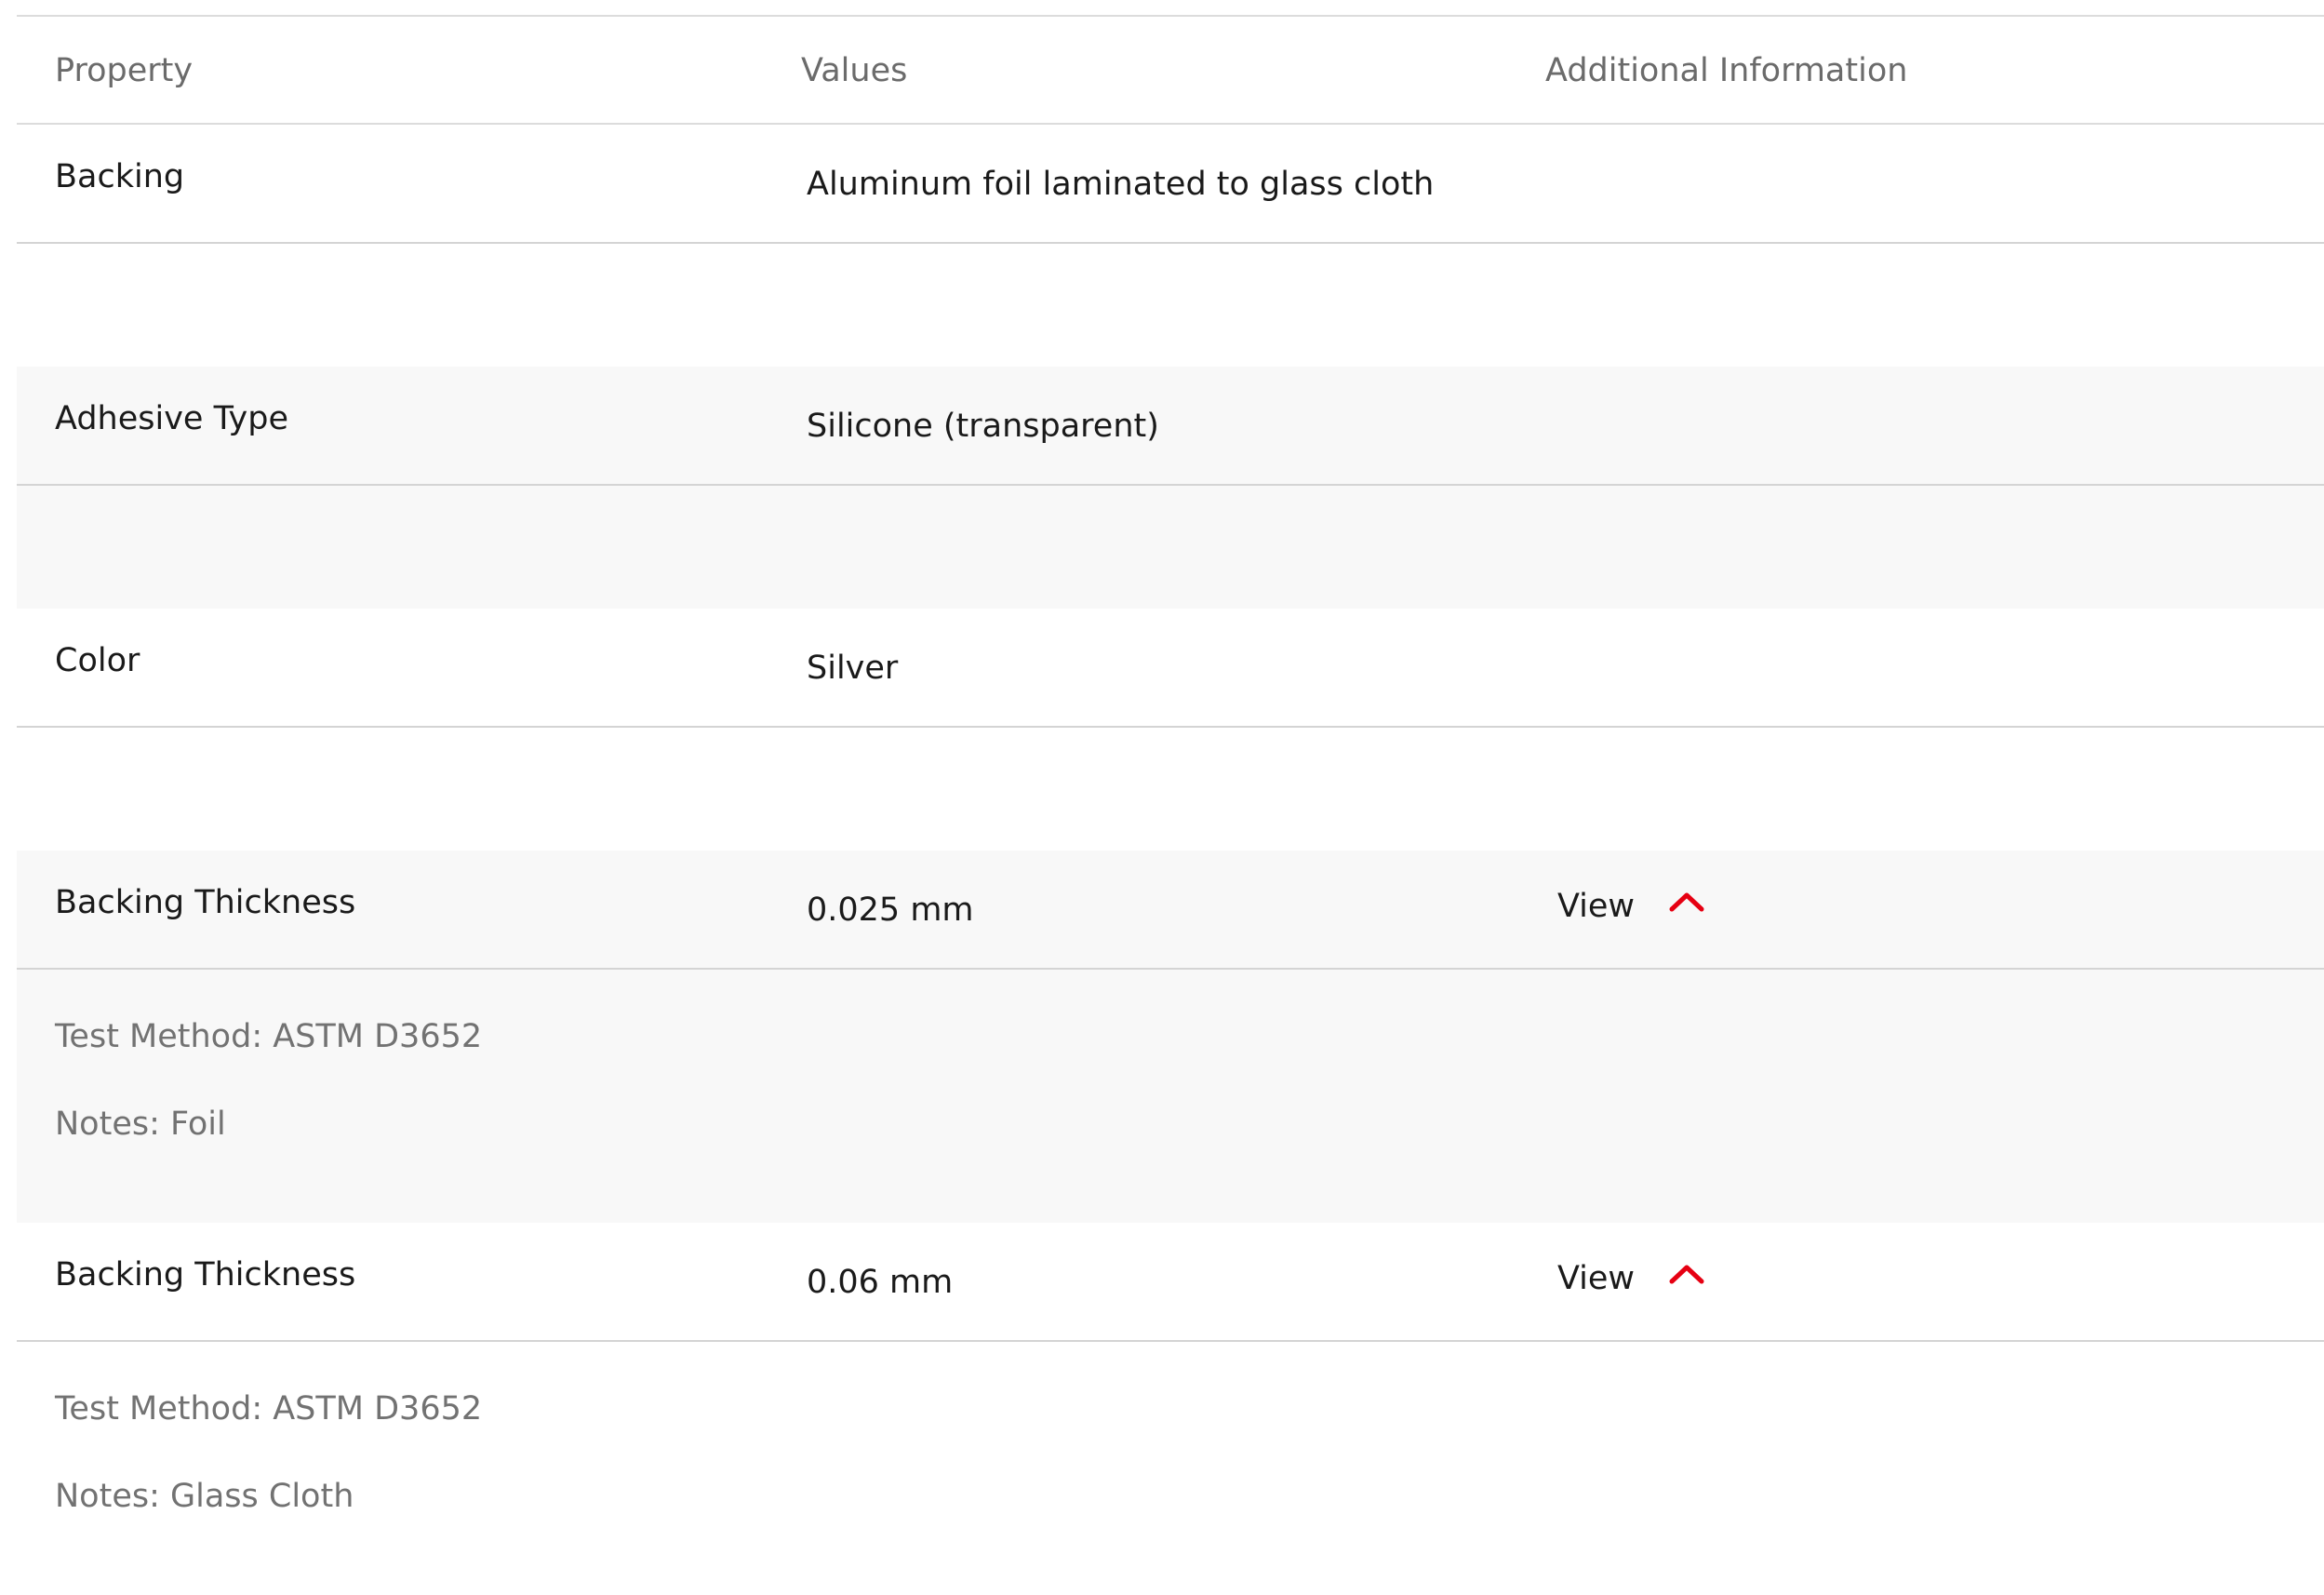 The image size is (2324, 1595). I want to click on property-value: 0.06 mm, so click(880, 1282).